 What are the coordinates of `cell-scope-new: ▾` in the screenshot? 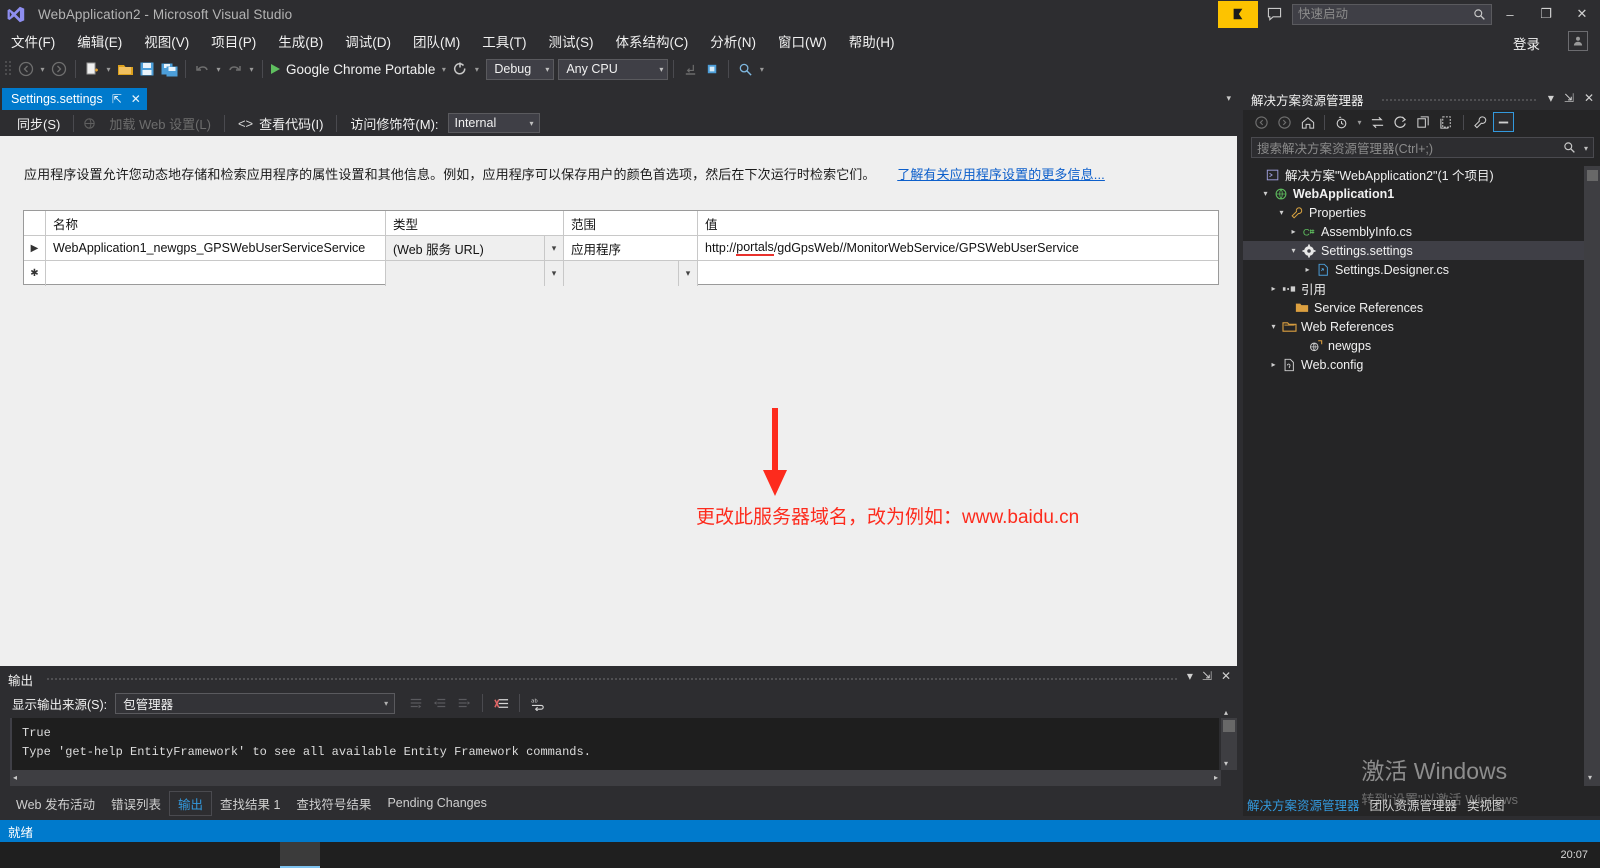 It's located at (631, 273).